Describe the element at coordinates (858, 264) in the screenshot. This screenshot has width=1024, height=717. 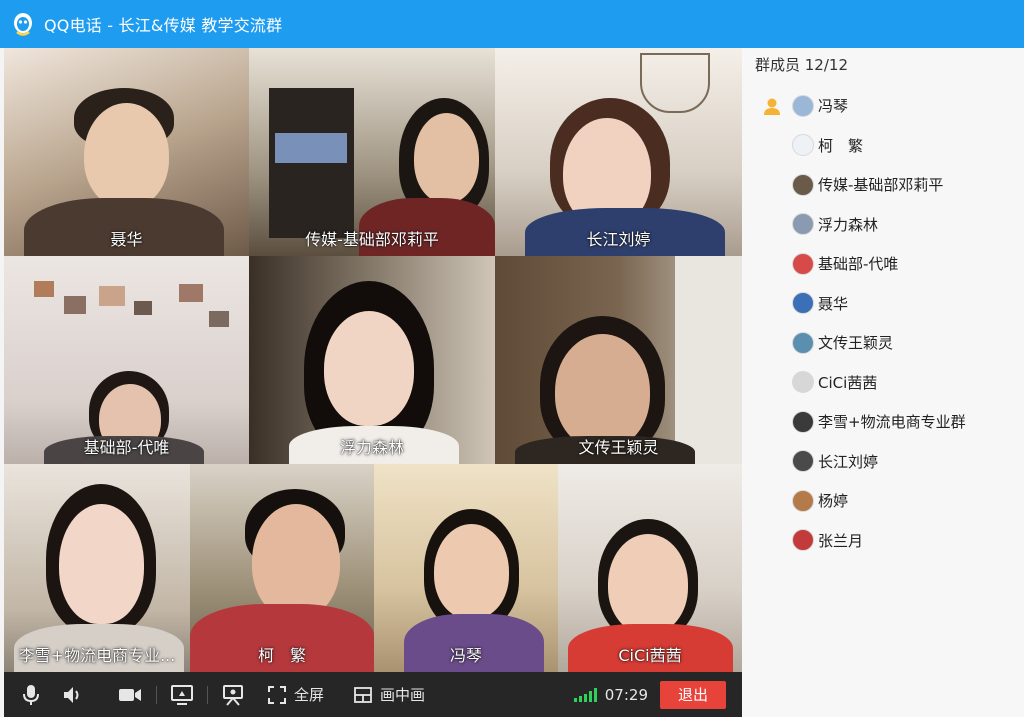
I see `member-name: 基础部-代唯` at that location.